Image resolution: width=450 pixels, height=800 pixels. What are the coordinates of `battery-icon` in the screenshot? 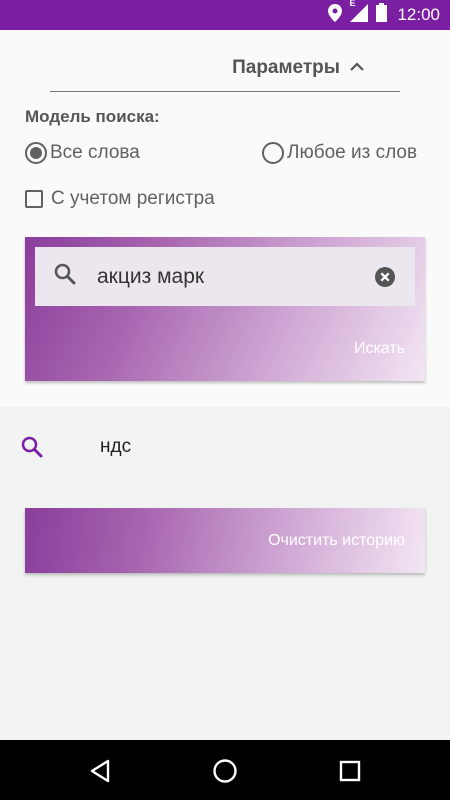 It's located at (382, 15).